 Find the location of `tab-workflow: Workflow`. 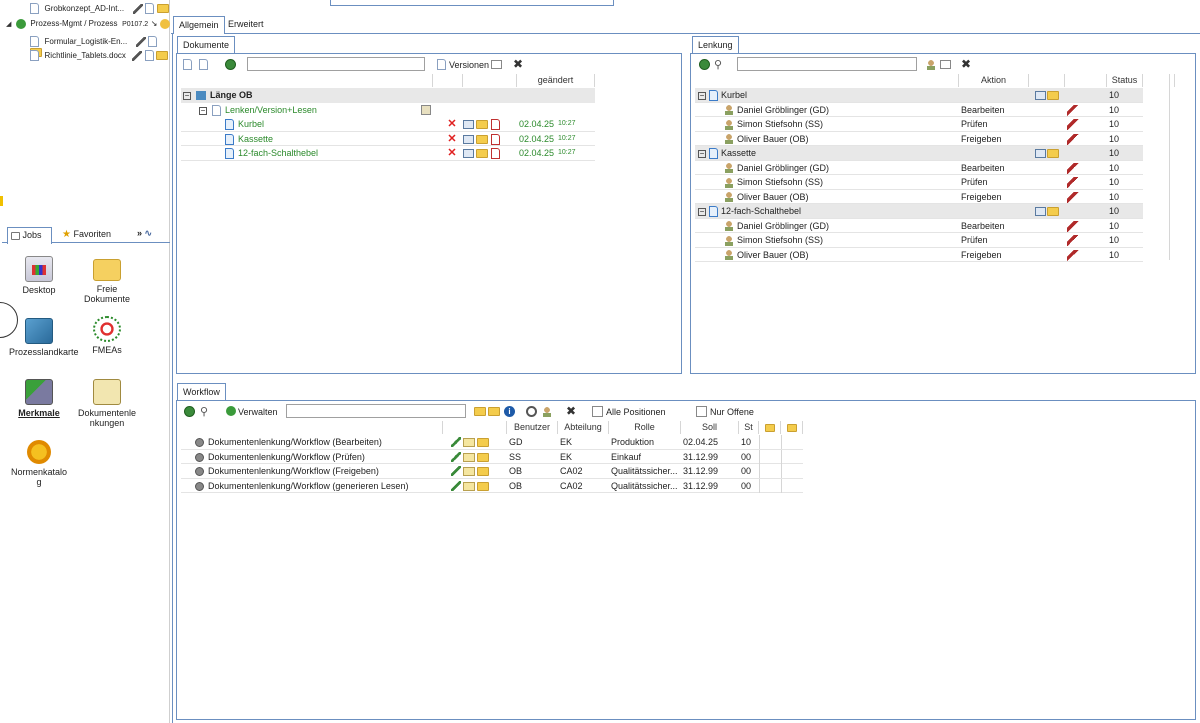

tab-workflow: Workflow is located at coordinates (201, 392).